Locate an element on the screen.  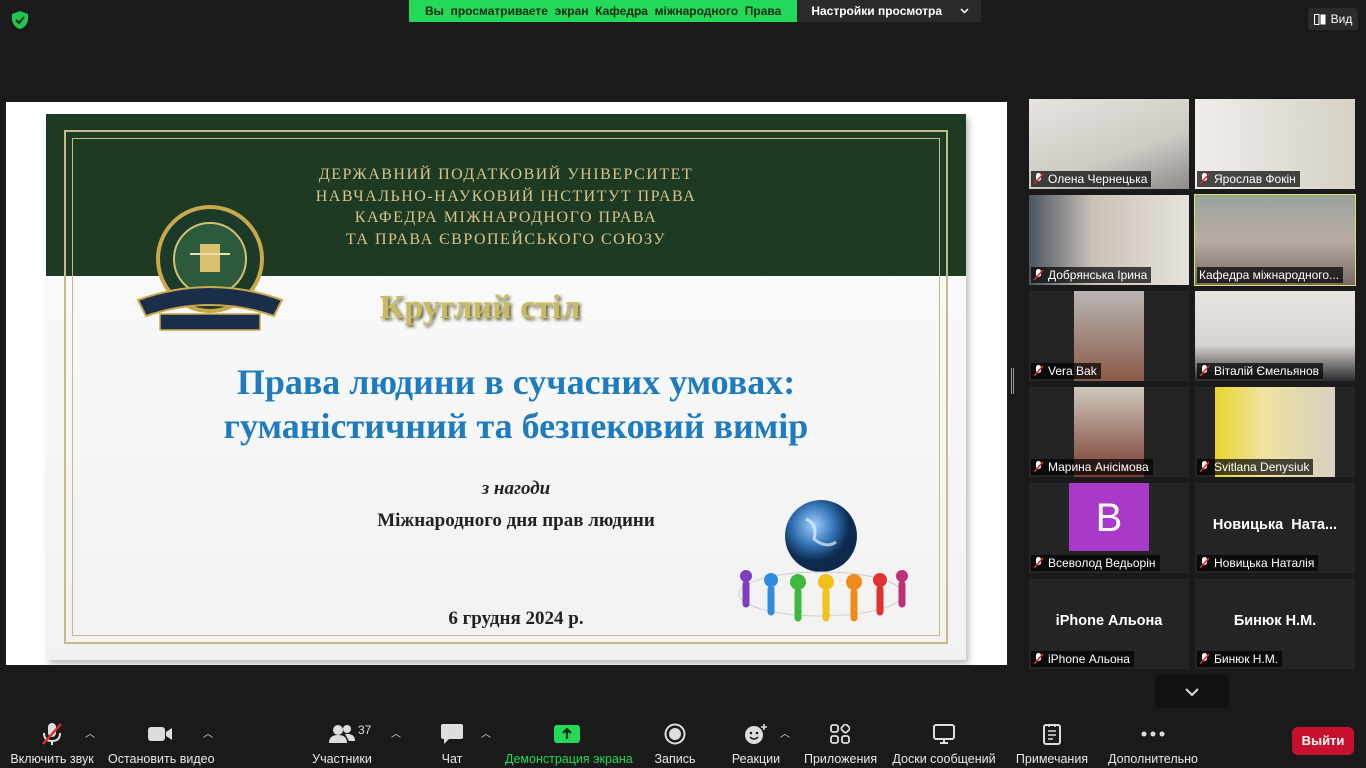
view-settings-label: Настройки просмотра is located at coordinates (877, 11).